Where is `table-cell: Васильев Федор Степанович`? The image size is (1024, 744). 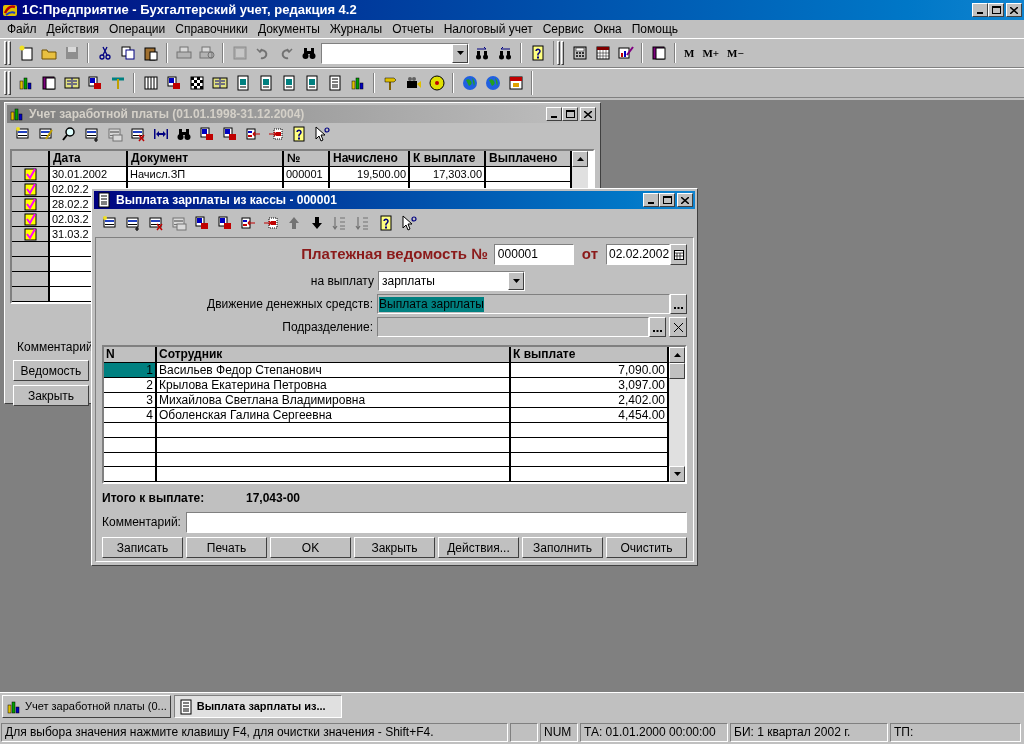 table-cell: Васильев Федор Степанович is located at coordinates (334, 370).